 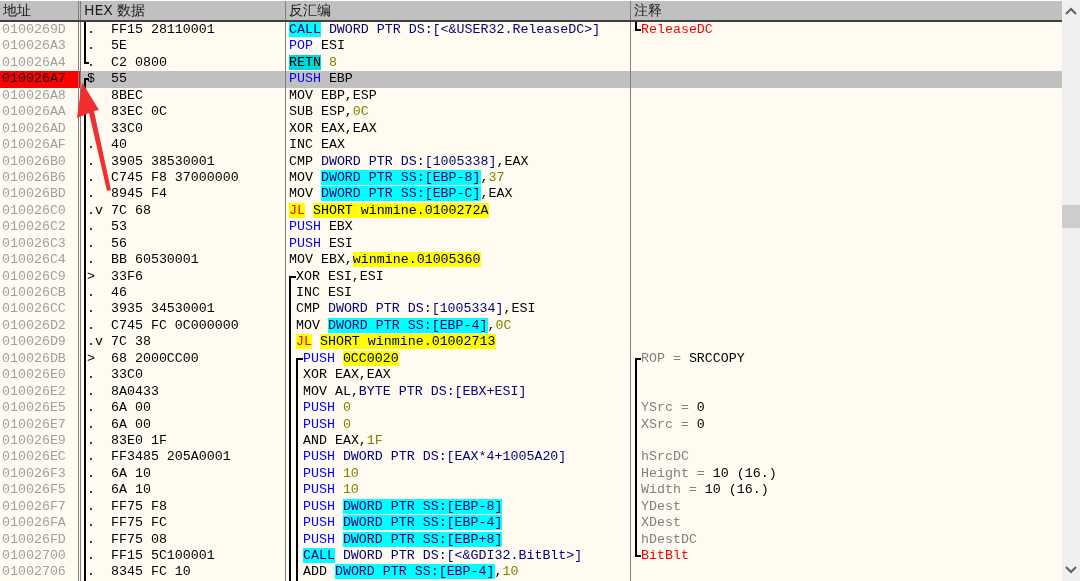 What do you see at coordinates (531, 293) in the screenshot?
I see `table-row: 010026CB . 46 INC ESI` at bounding box center [531, 293].